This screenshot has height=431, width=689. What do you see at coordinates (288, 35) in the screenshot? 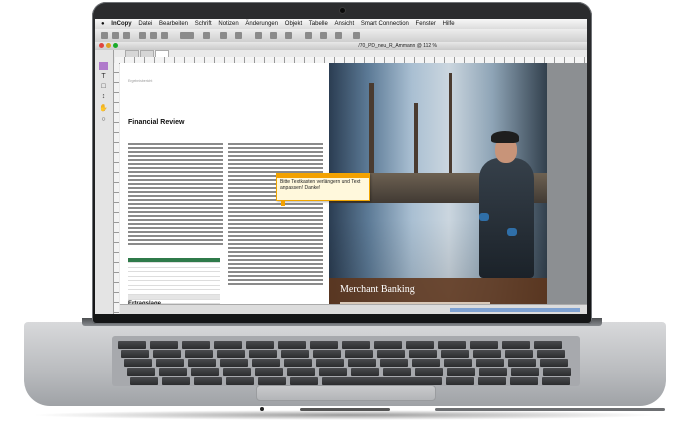
I see `reject-change-icon` at bounding box center [288, 35].